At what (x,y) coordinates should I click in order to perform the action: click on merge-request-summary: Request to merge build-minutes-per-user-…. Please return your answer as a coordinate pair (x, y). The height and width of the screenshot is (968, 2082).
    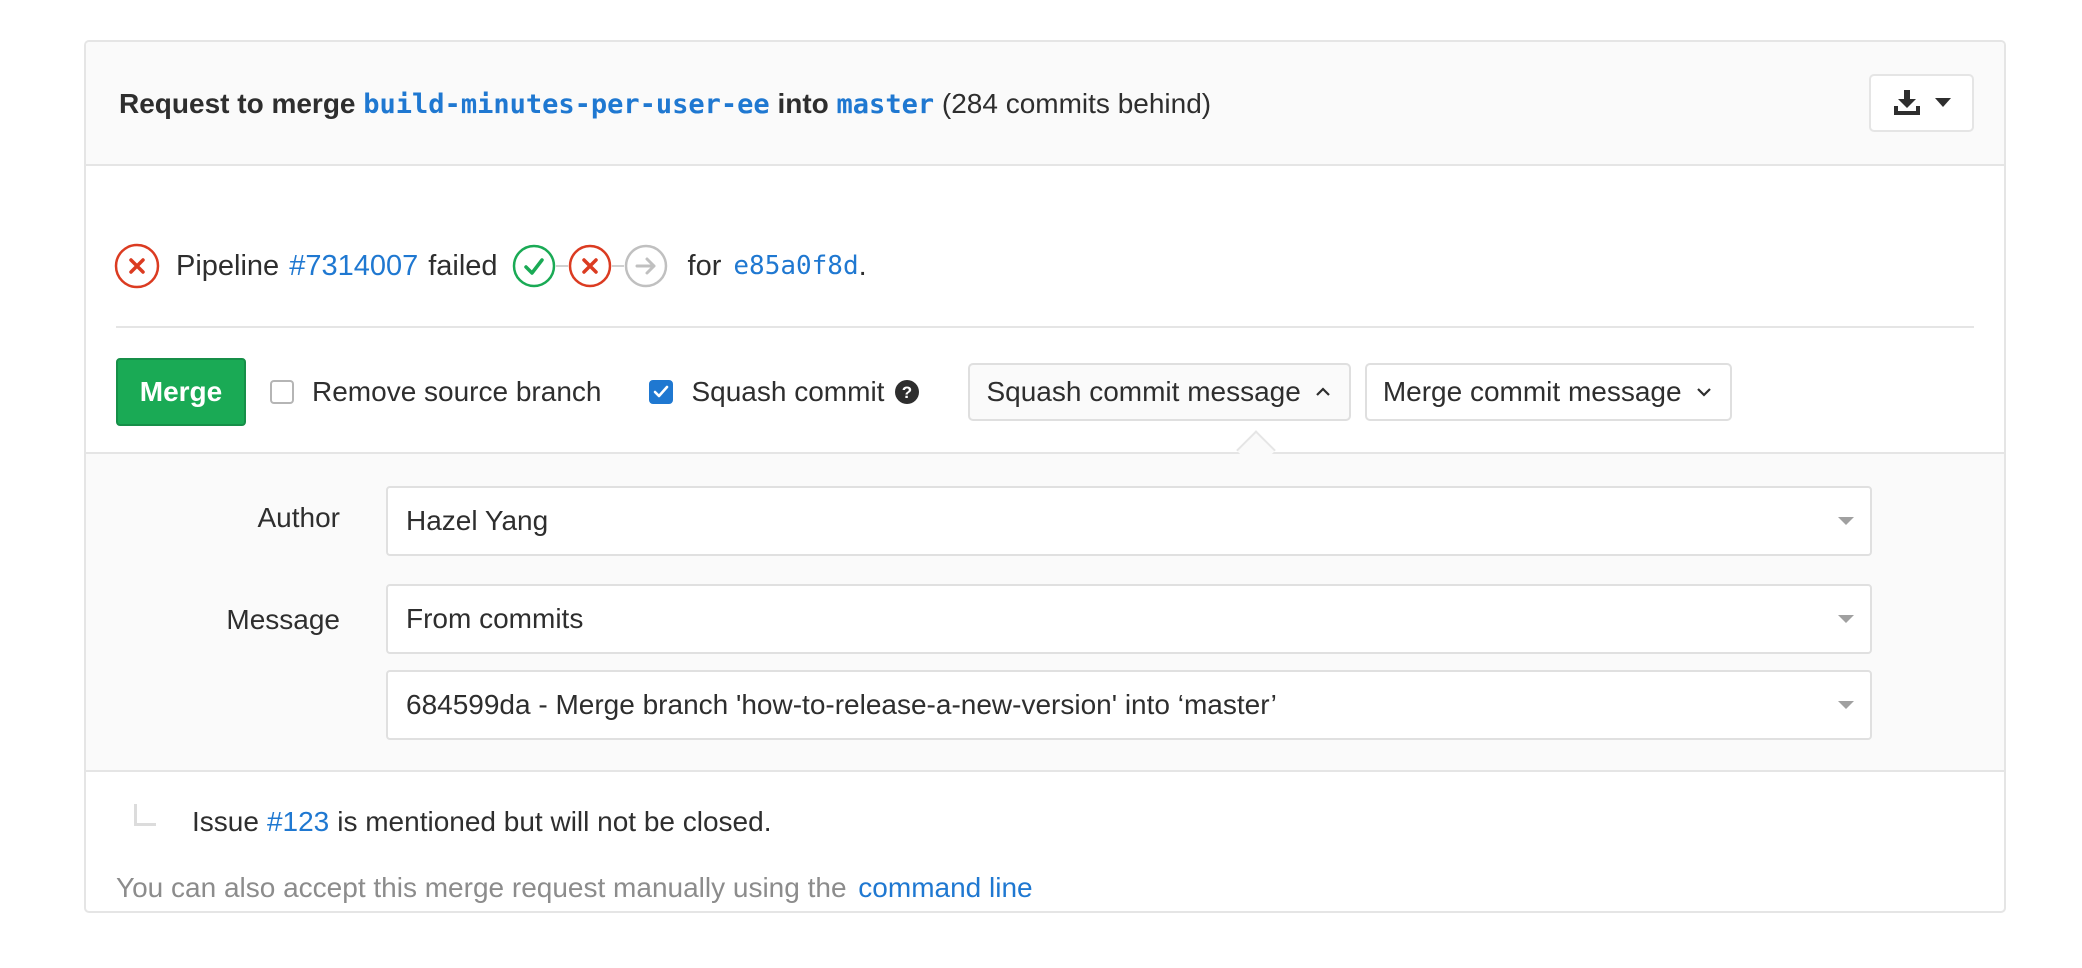
    Looking at the image, I should click on (665, 104).